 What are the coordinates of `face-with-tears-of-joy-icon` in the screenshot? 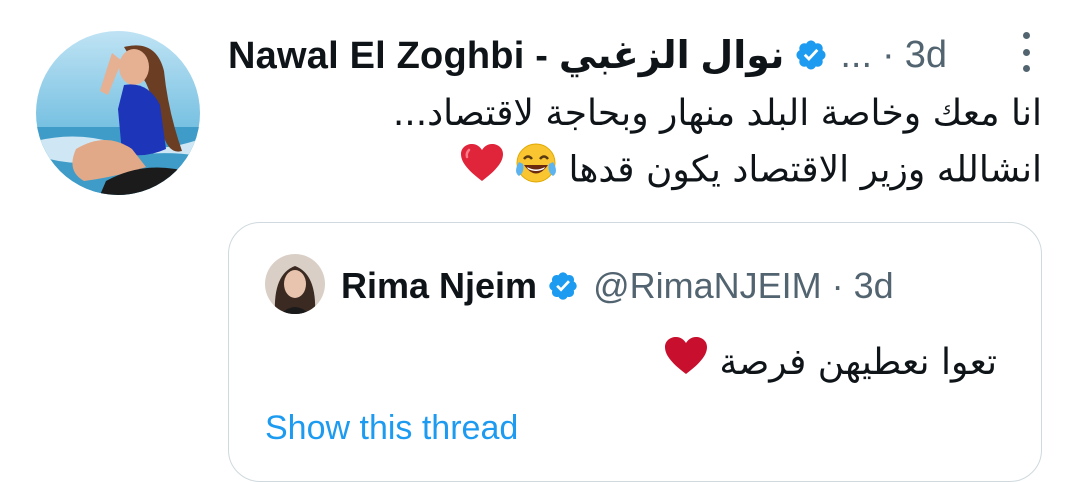 It's located at (536, 171).